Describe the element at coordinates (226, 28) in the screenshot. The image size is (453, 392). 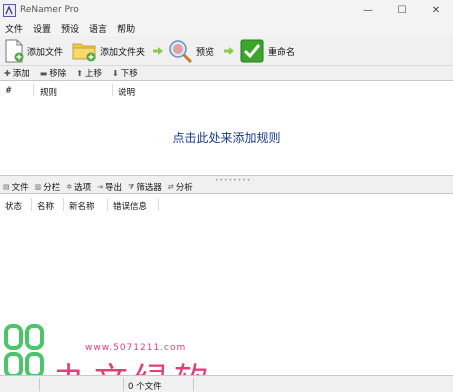
I see `menu-bar: 文件 设置 预设 语言 帮助` at that location.